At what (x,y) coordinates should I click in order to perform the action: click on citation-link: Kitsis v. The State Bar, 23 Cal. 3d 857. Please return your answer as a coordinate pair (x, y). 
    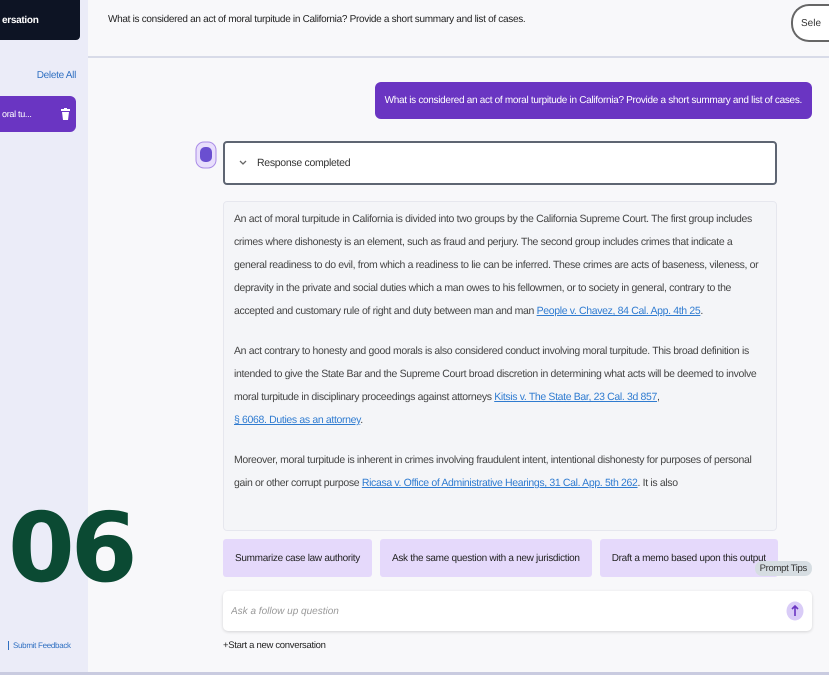
    Looking at the image, I should click on (576, 397).